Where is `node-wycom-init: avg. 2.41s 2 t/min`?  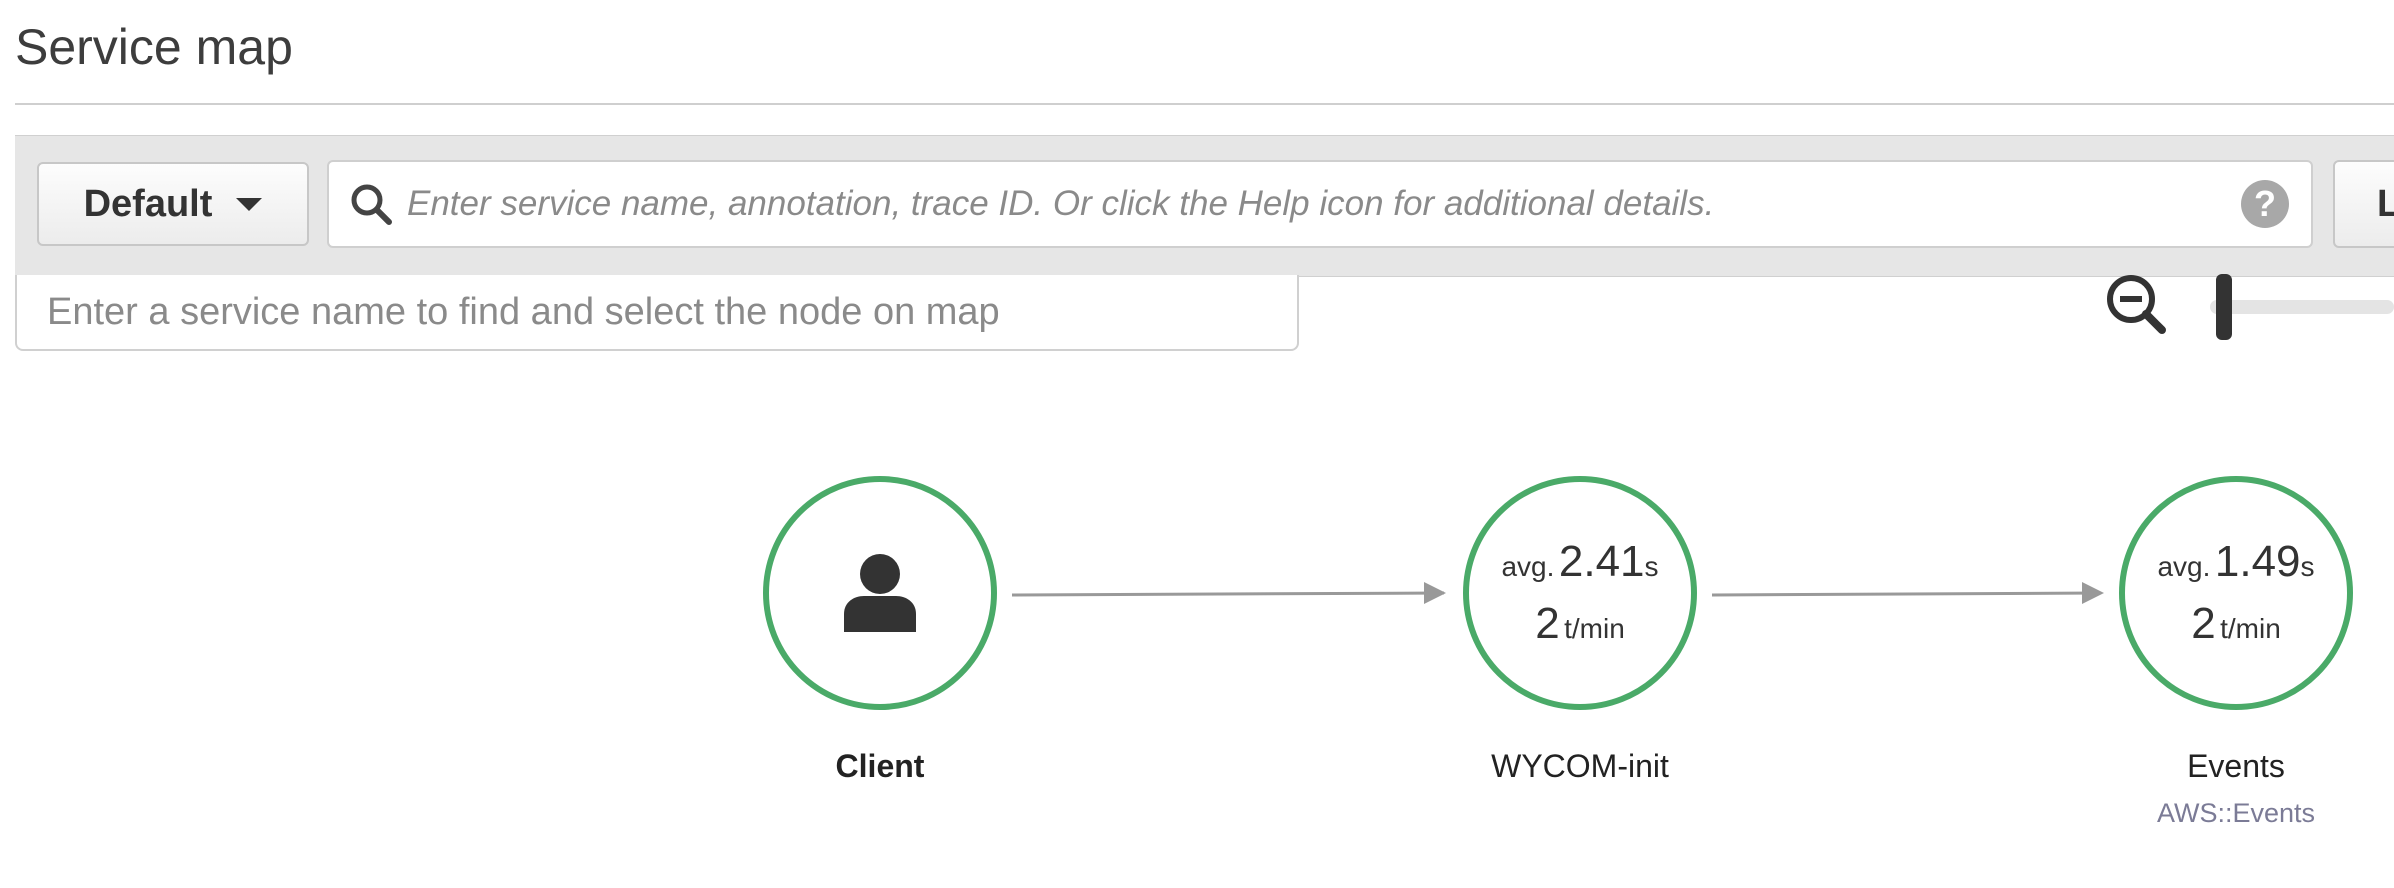
node-wycom-init: avg. 2.41s 2 t/min is located at coordinates (1580, 593).